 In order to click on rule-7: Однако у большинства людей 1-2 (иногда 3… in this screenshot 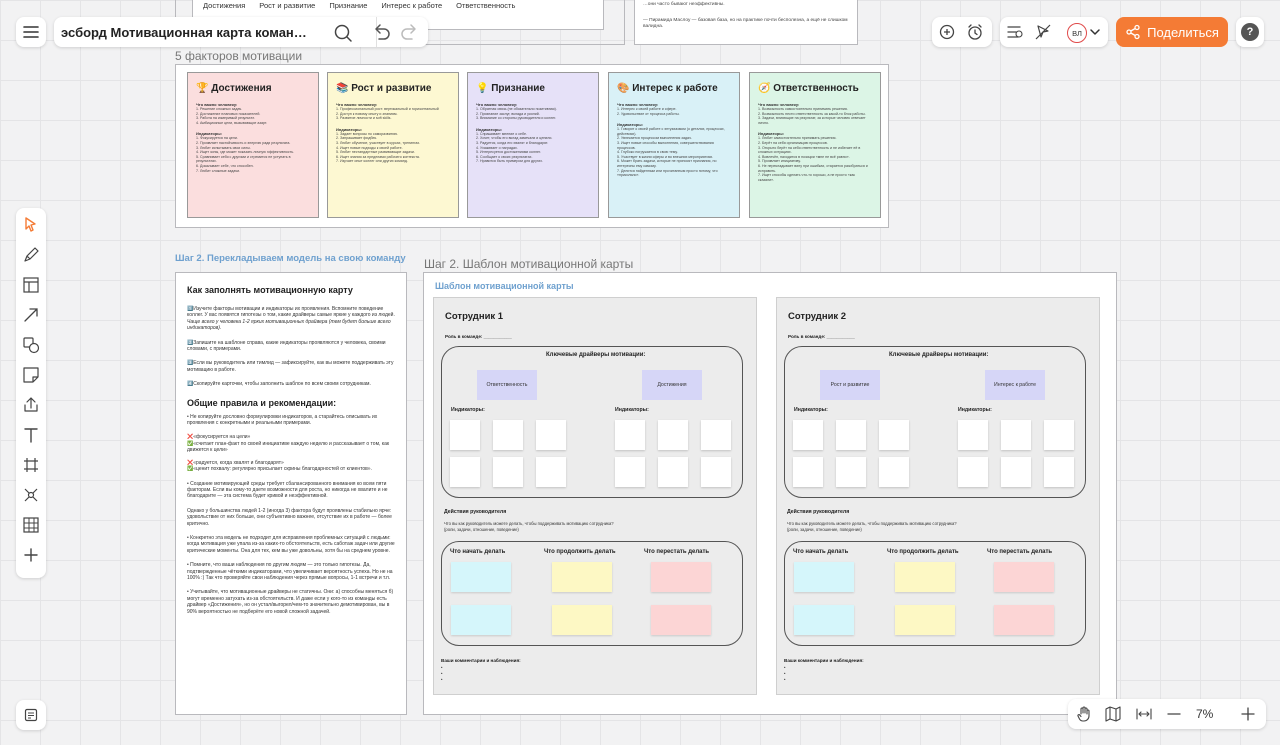, I will do `click(289, 517)`.